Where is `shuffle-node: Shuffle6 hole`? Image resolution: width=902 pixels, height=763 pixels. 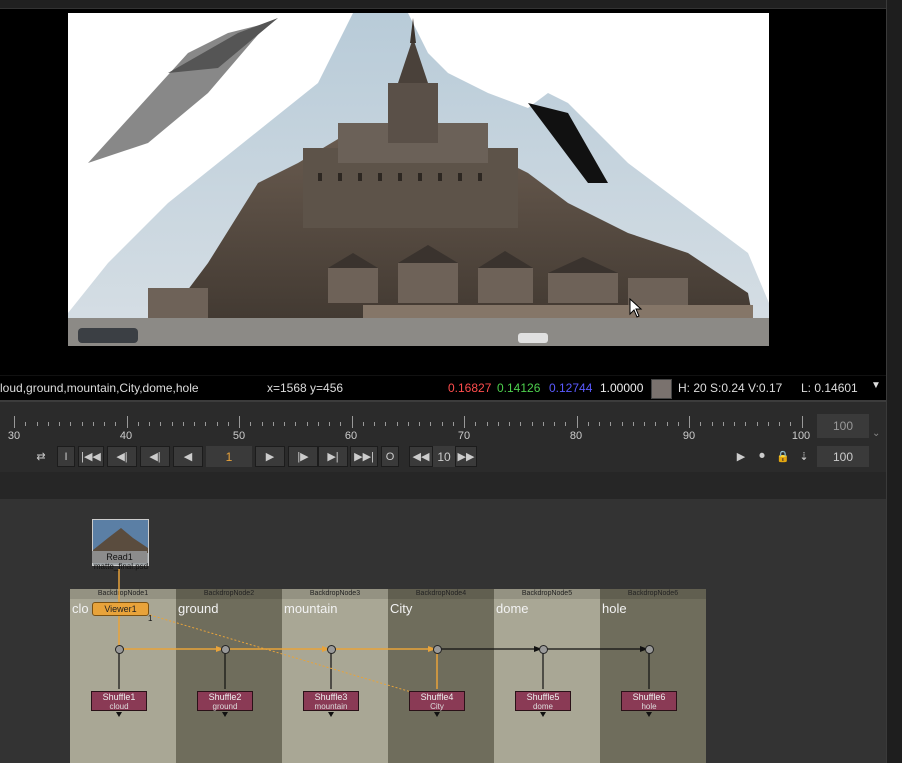 shuffle-node: Shuffle6 hole is located at coordinates (649, 701).